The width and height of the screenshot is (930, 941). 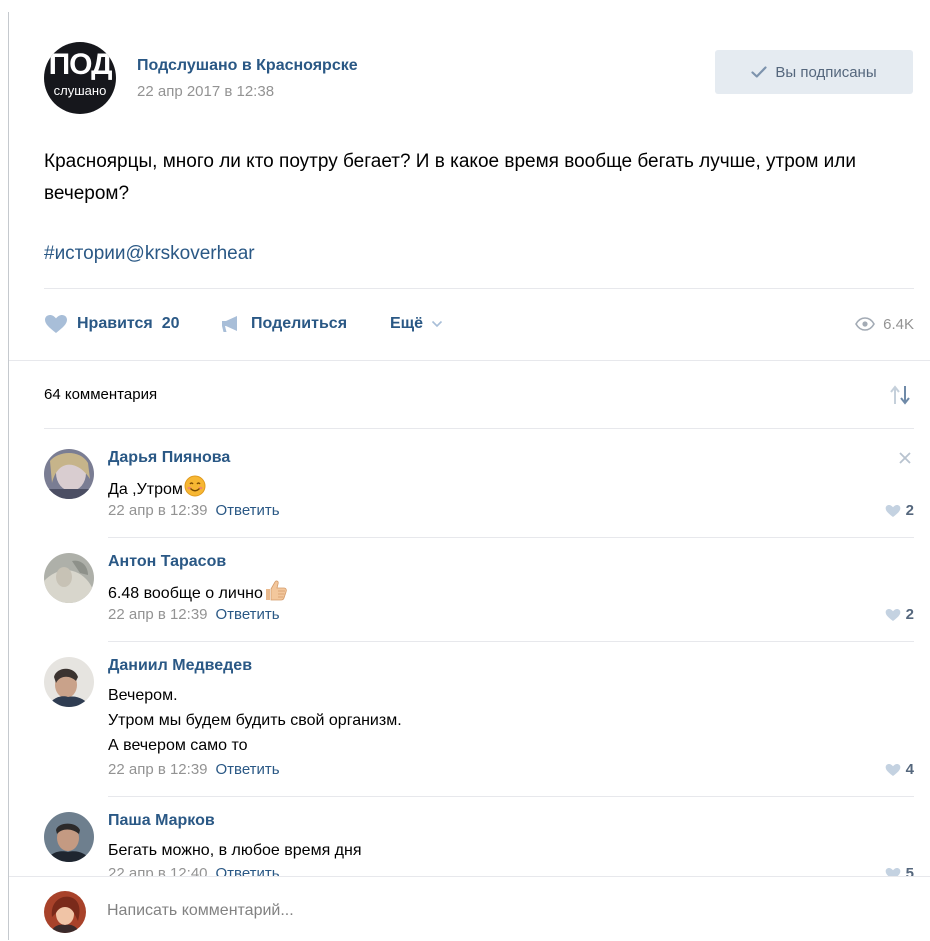 What do you see at coordinates (865, 324) in the screenshot?
I see `eye-icon` at bounding box center [865, 324].